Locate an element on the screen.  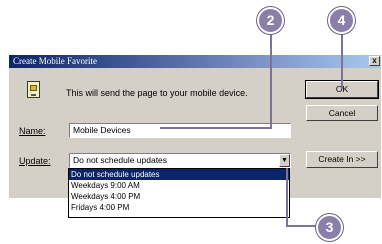
callout-3-leader-vertical is located at coordinates (287, 197).